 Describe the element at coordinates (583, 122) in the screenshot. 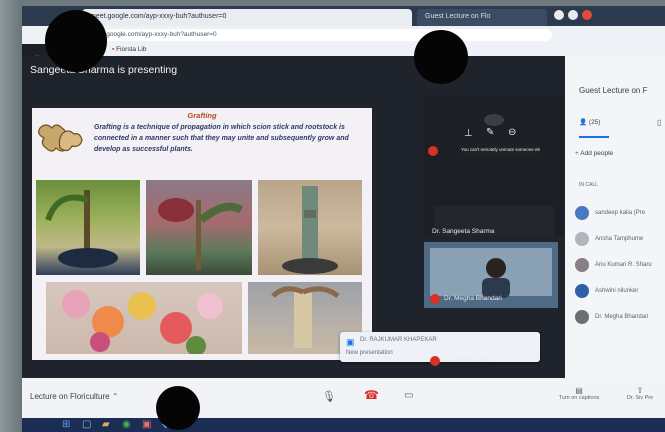

I see `people-icon: 👤` at that location.